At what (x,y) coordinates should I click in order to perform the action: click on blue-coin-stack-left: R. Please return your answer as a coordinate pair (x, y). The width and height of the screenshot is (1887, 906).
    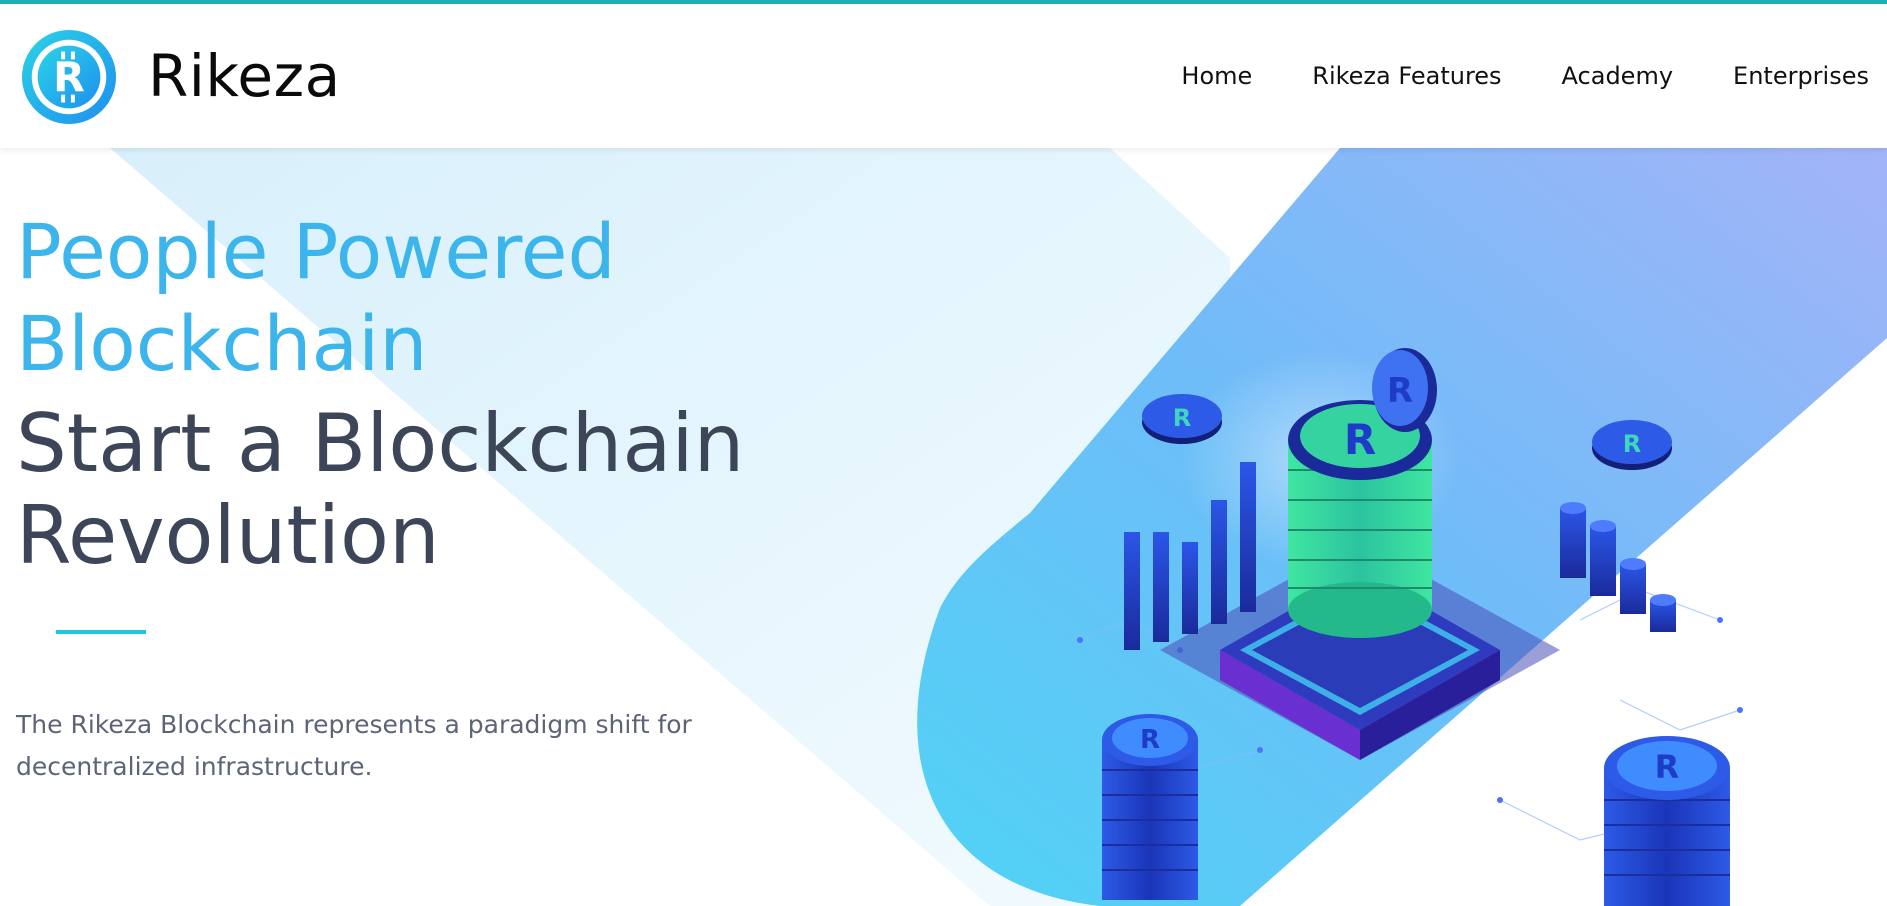
    Looking at the image, I should click on (1150, 807).